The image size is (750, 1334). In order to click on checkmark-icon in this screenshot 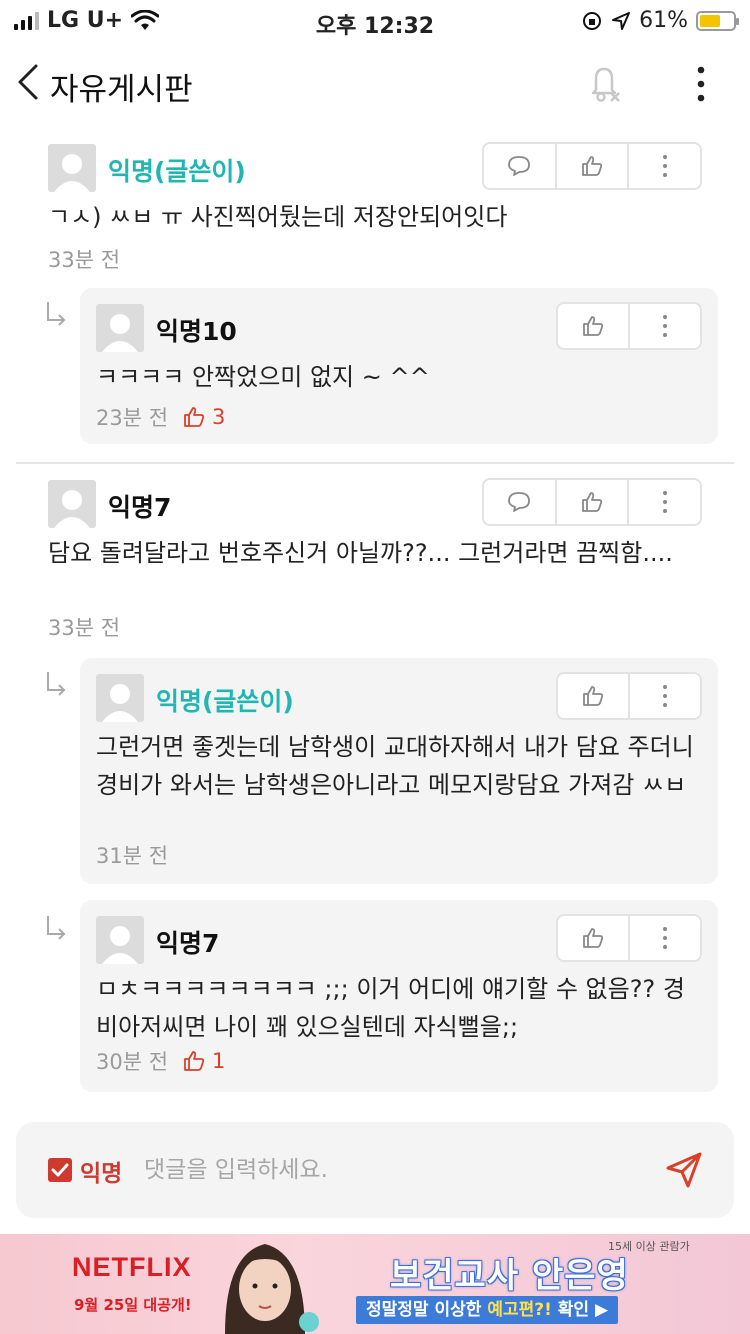, I will do `click(60, 1170)`.